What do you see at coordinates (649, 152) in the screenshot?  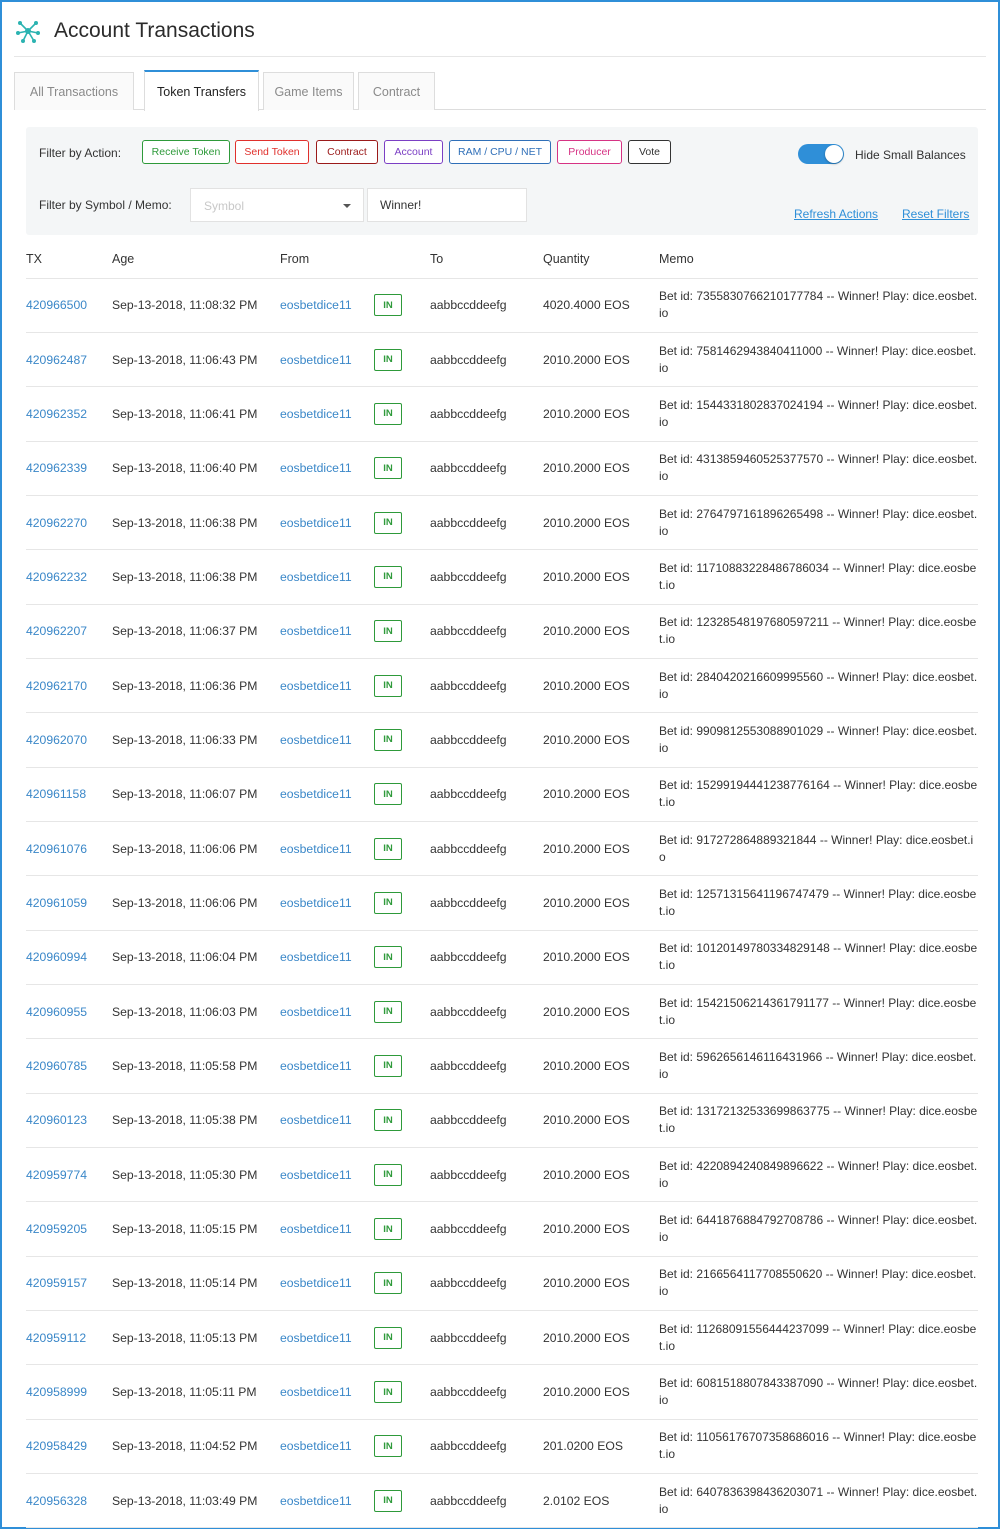 I see `filter-vote-button: Vote` at bounding box center [649, 152].